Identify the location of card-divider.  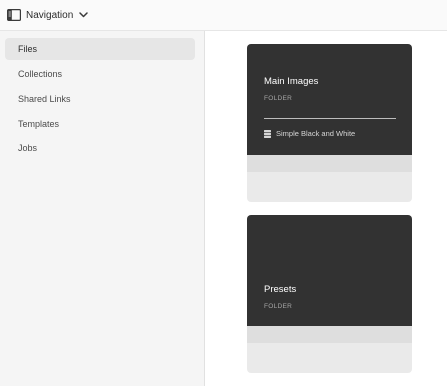
(330, 118).